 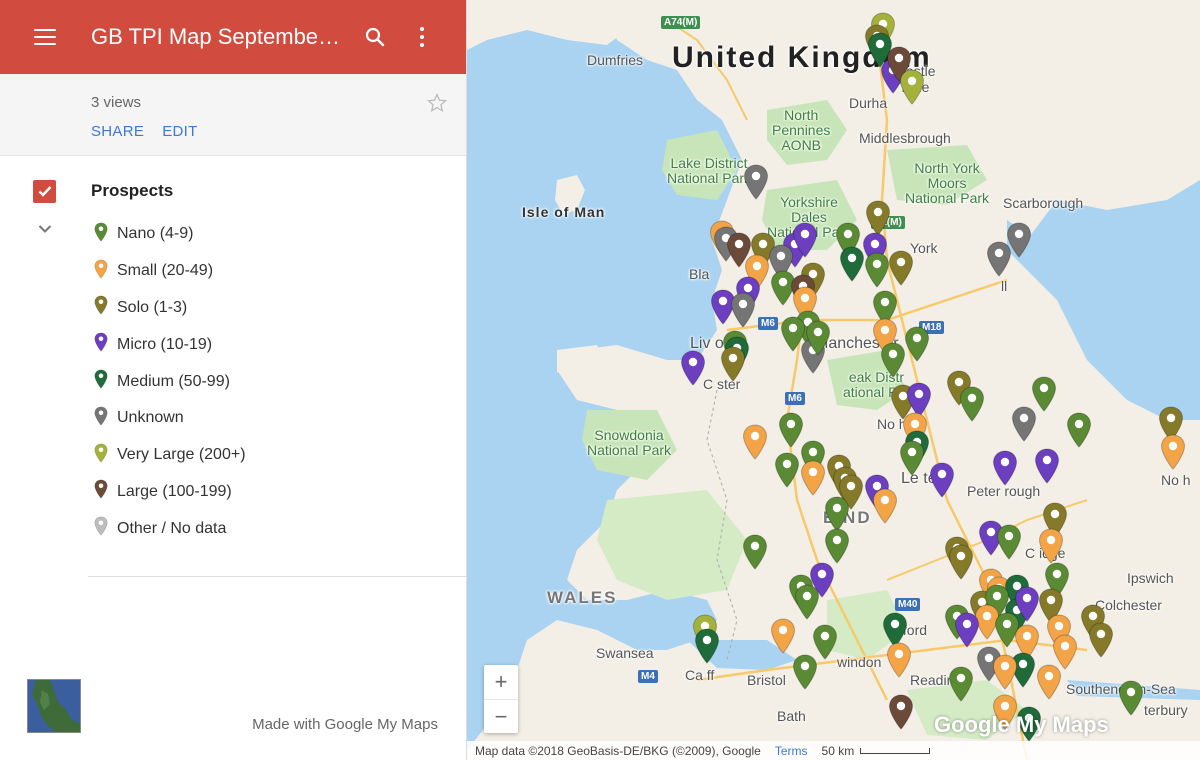 I want to click on road-shield-m62: M6, so click(x=768, y=323).